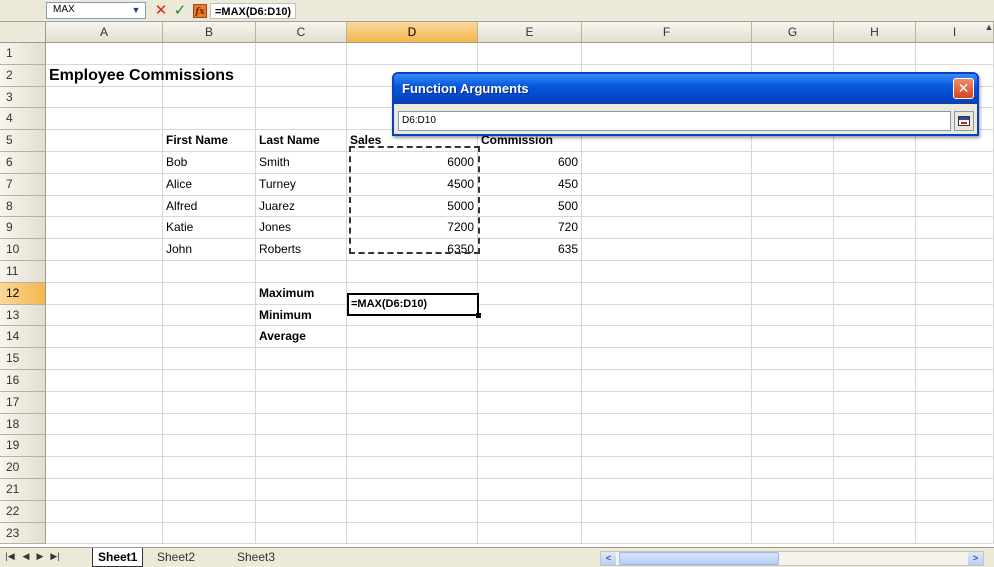 The width and height of the screenshot is (994, 567). I want to click on cell-first-name: Katie, so click(209, 228).